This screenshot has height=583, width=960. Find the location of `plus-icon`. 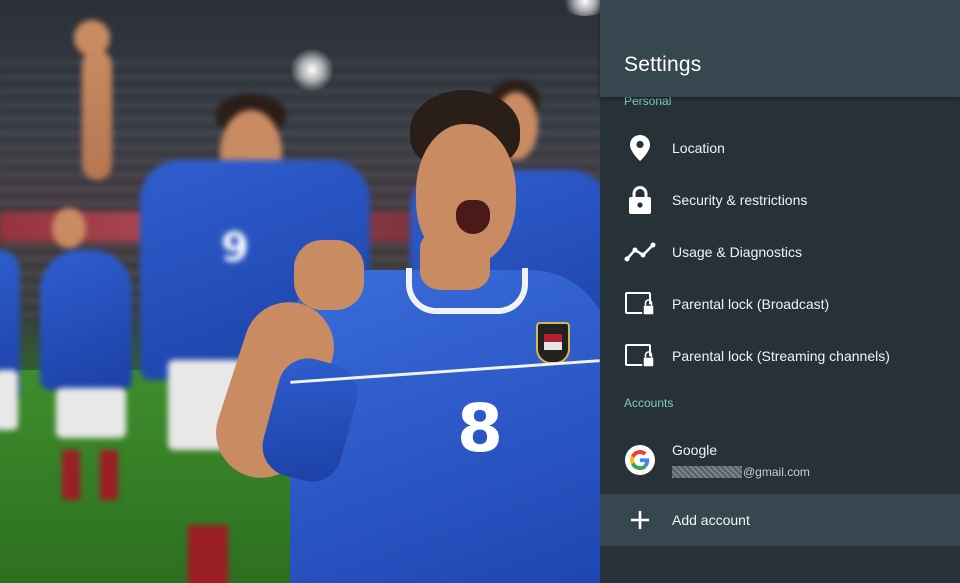

plus-icon is located at coordinates (640, 520).